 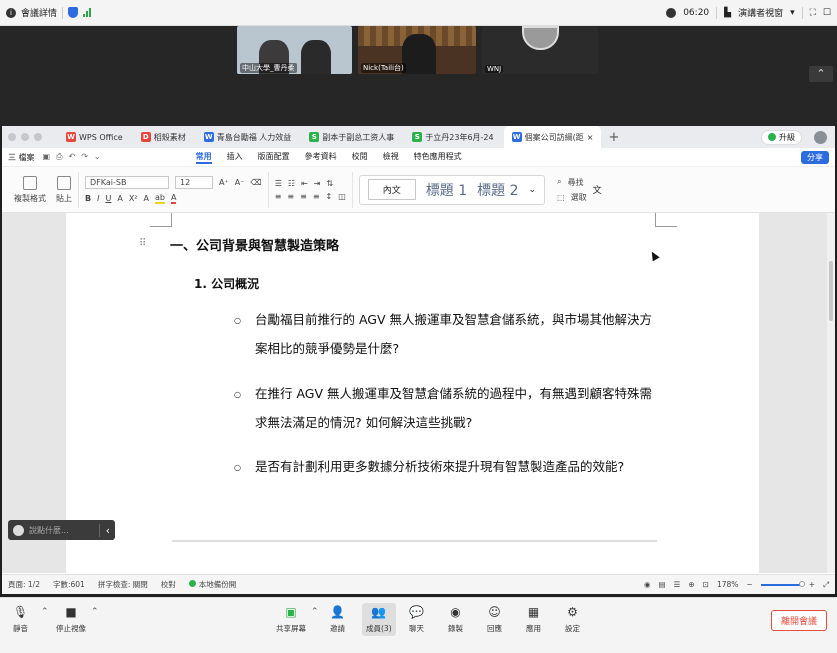 What do you see at coordinates (11, 12) in the screenshot?
I see `info-icon: i` at bounding box center [11, 12].